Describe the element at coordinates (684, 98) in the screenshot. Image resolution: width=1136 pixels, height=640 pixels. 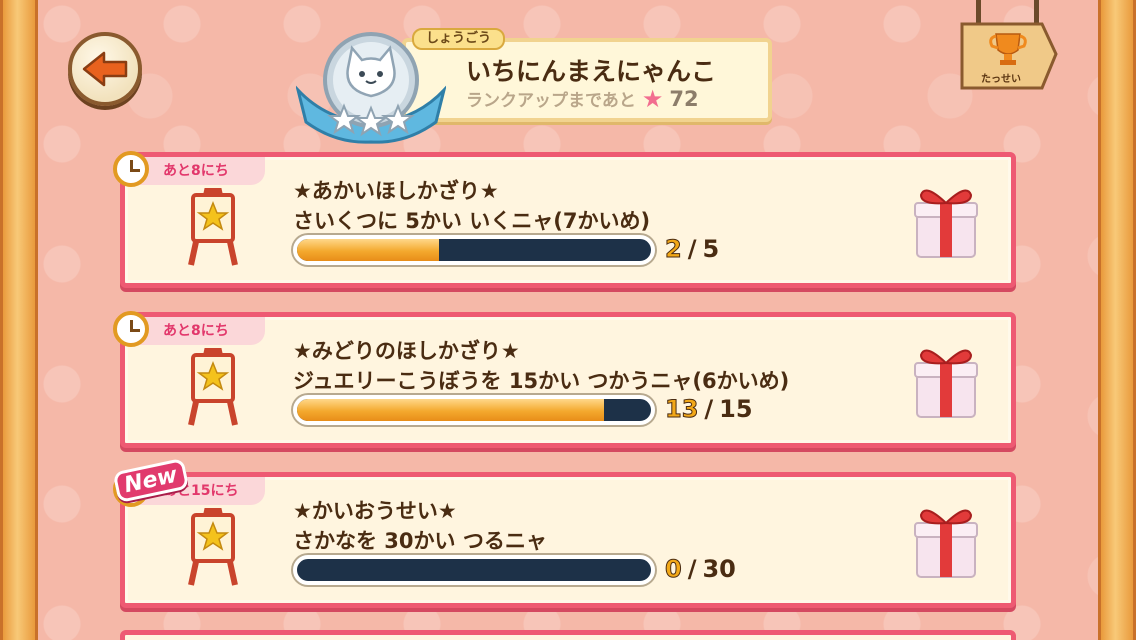
I see `rank-value: 72` at that location.